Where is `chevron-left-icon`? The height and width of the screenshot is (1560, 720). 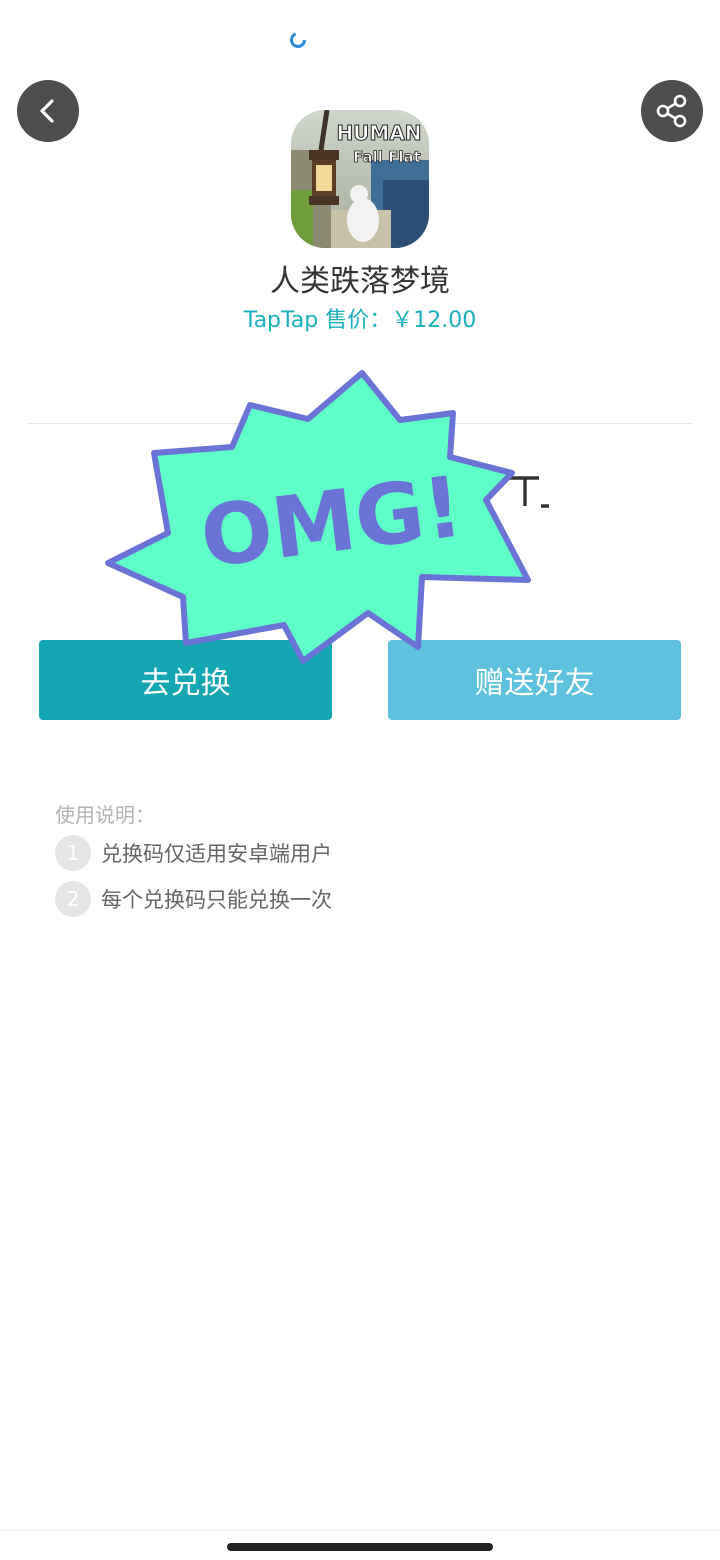 chevron-left-icon is located at coordinates (47, 111).